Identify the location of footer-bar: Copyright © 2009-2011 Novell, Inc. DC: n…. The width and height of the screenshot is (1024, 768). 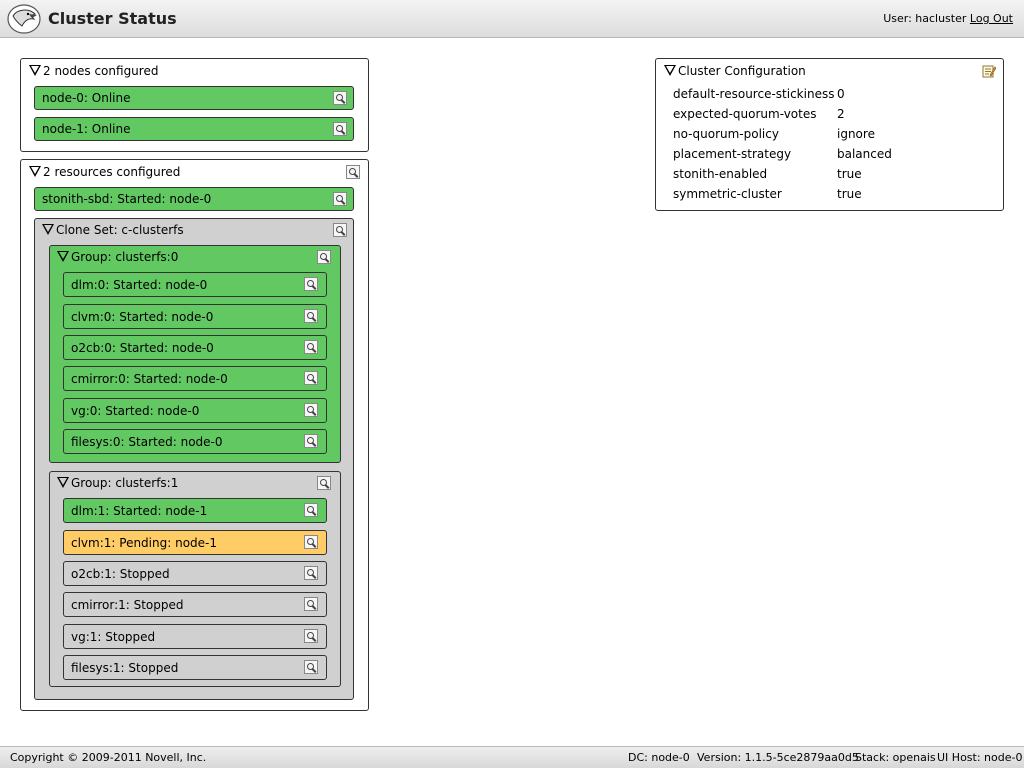
(512, 757).